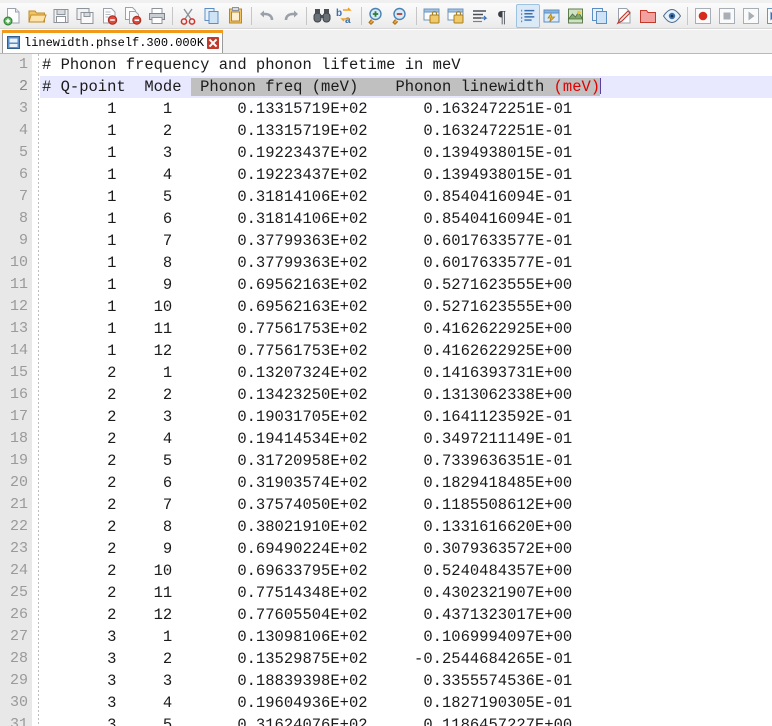  Describe the element at coordinates (85, 16) in the screenshot. I see `save-all-icon` at that location.